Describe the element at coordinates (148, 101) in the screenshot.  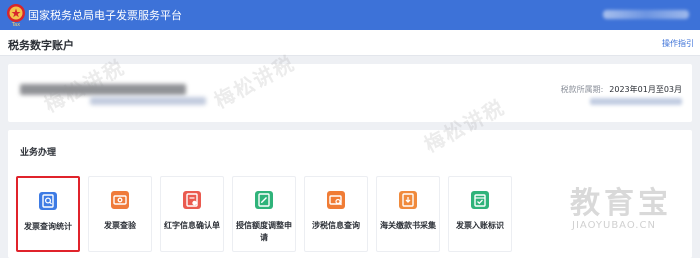
I see `taxpayer-detail-blurred` at that location.